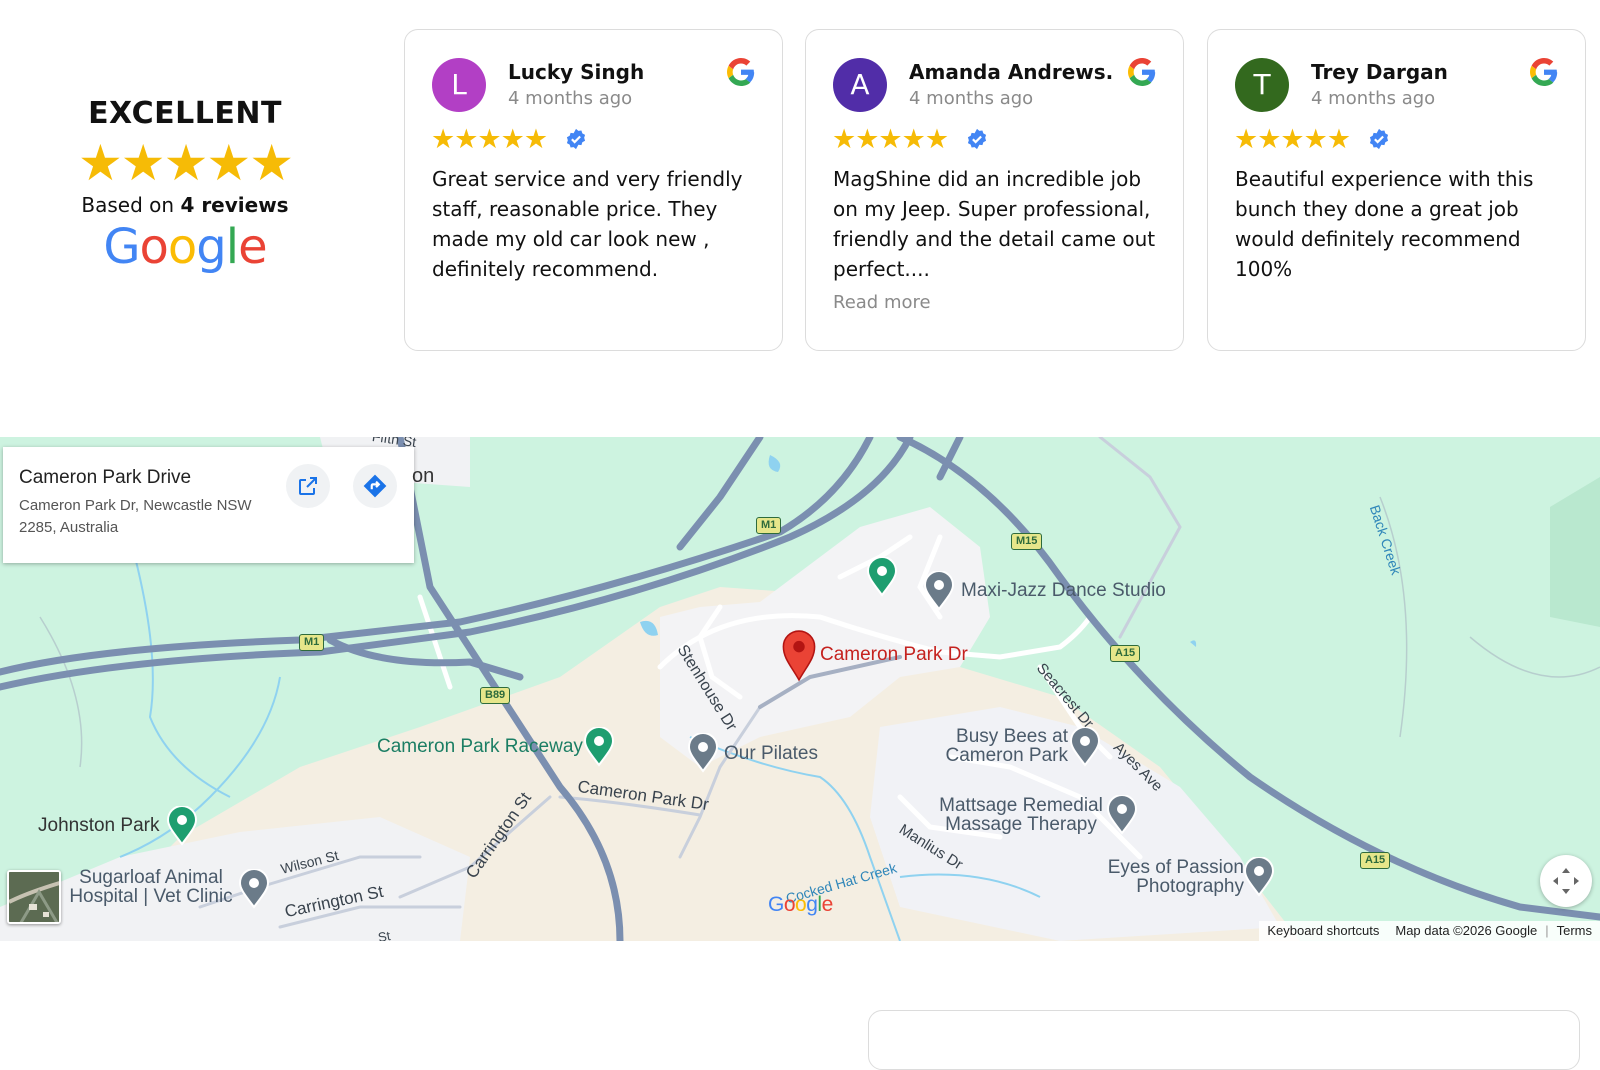 Image resolution: width=1600 pixels, height=1070 pixels. I want to click on poi-label-raceway: Cameron Park Raceway, so click(480, 747).